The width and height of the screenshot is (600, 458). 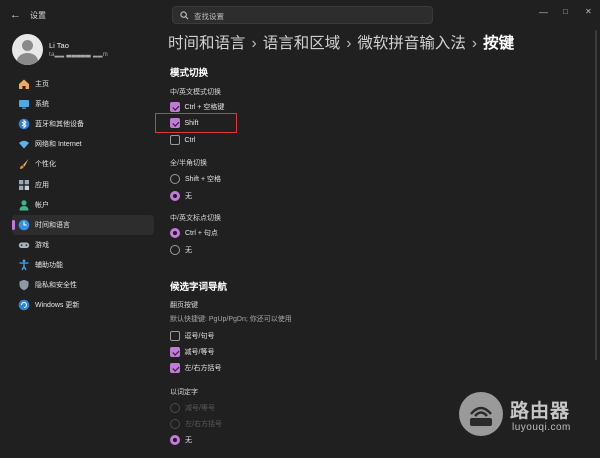 I want to click on brush-icon, so click(x=24, y=164).